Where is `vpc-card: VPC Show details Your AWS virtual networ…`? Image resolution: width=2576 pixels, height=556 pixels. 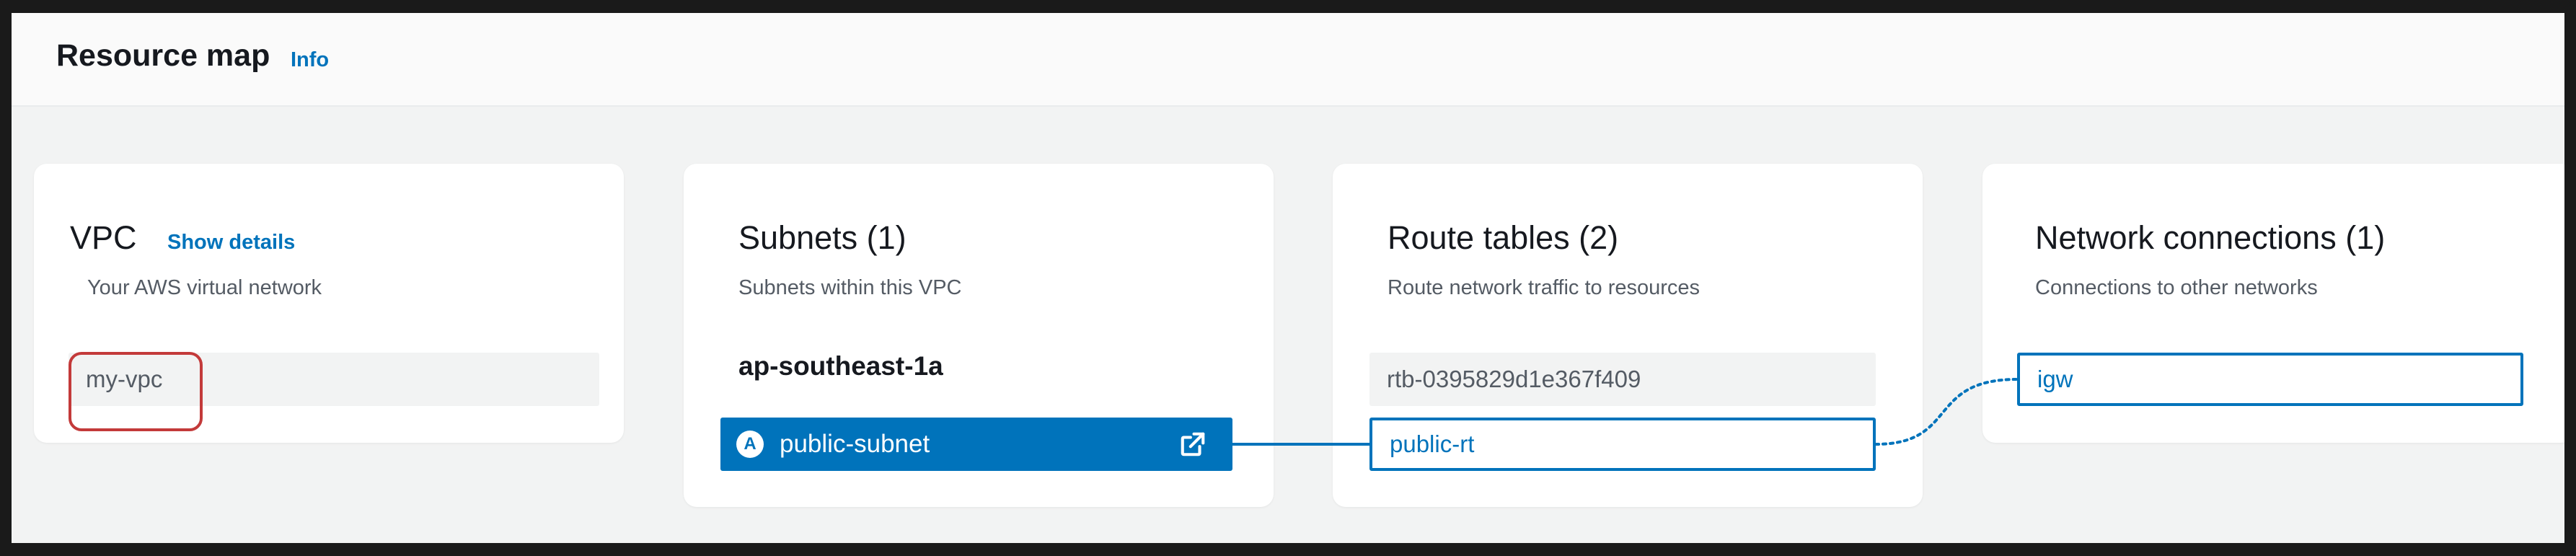 vpc-card: VPC Show details Your AWS virtual networ… is located at coordinates (329, 303).